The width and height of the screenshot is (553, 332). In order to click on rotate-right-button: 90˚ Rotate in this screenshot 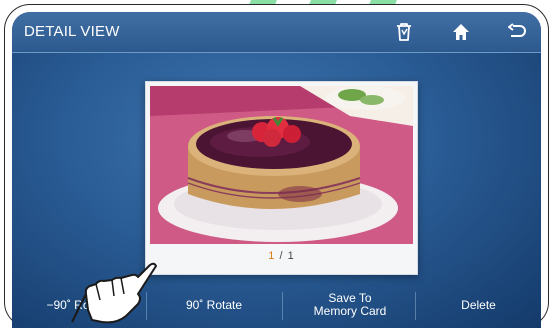, I will do `click(214, 305)`.